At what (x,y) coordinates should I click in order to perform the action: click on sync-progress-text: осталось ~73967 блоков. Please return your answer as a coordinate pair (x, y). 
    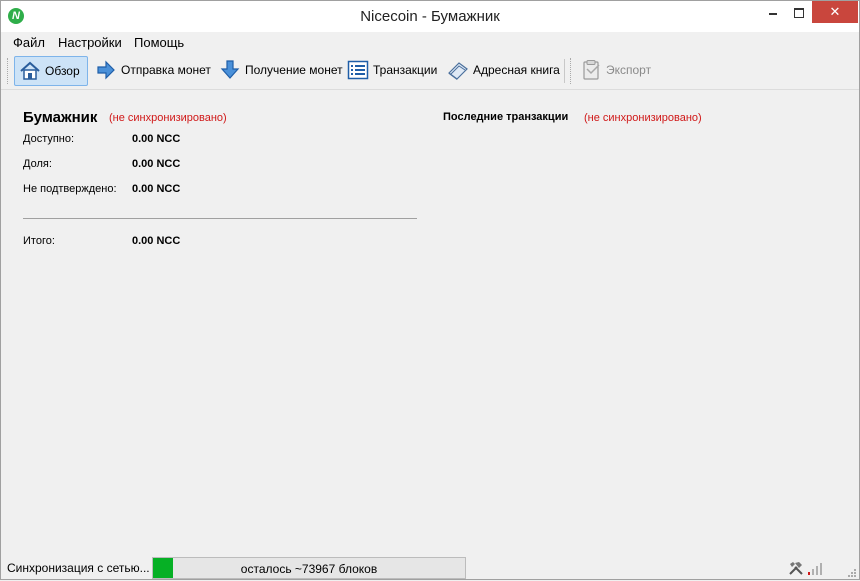
    Looking at the image, I should click on (309, 569).